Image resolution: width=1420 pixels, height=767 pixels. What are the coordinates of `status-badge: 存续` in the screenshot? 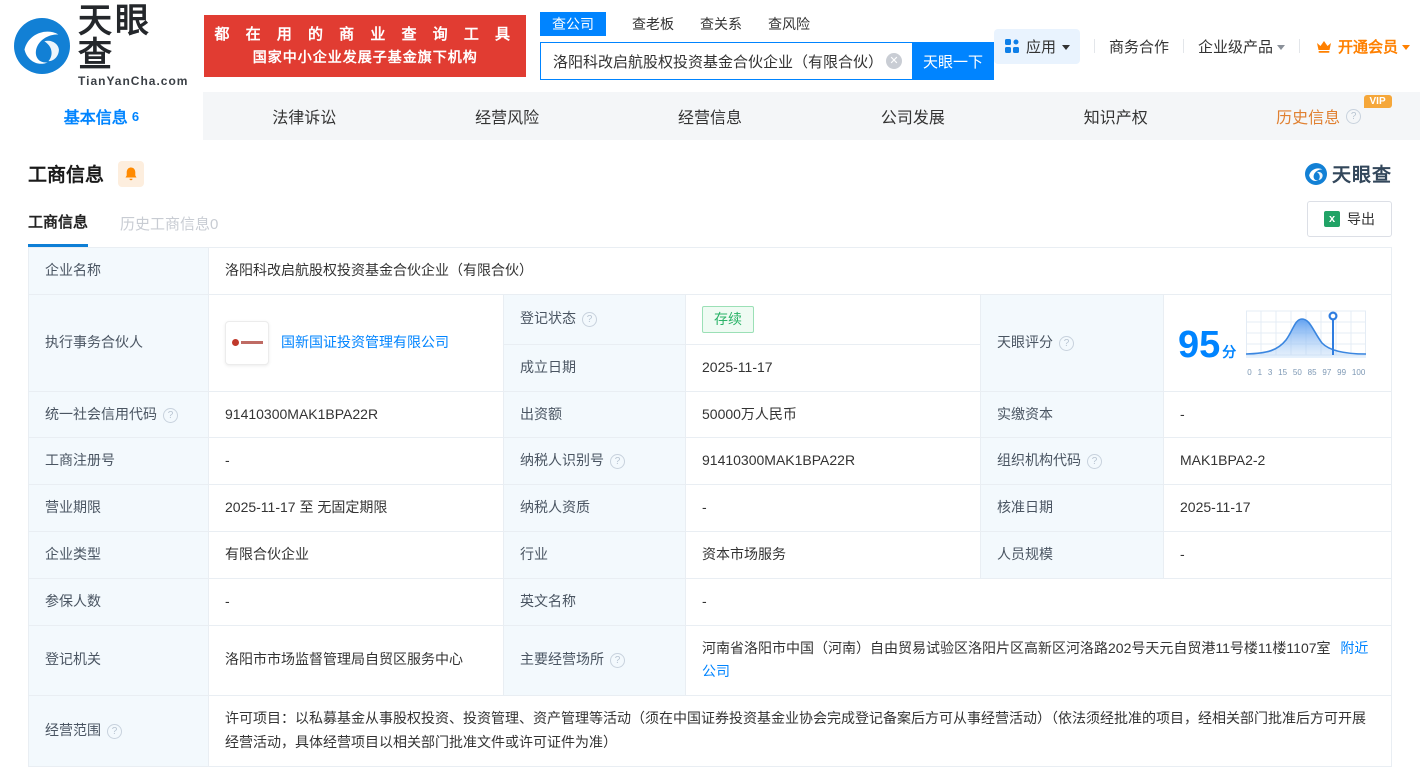 It's located at (728, 319).